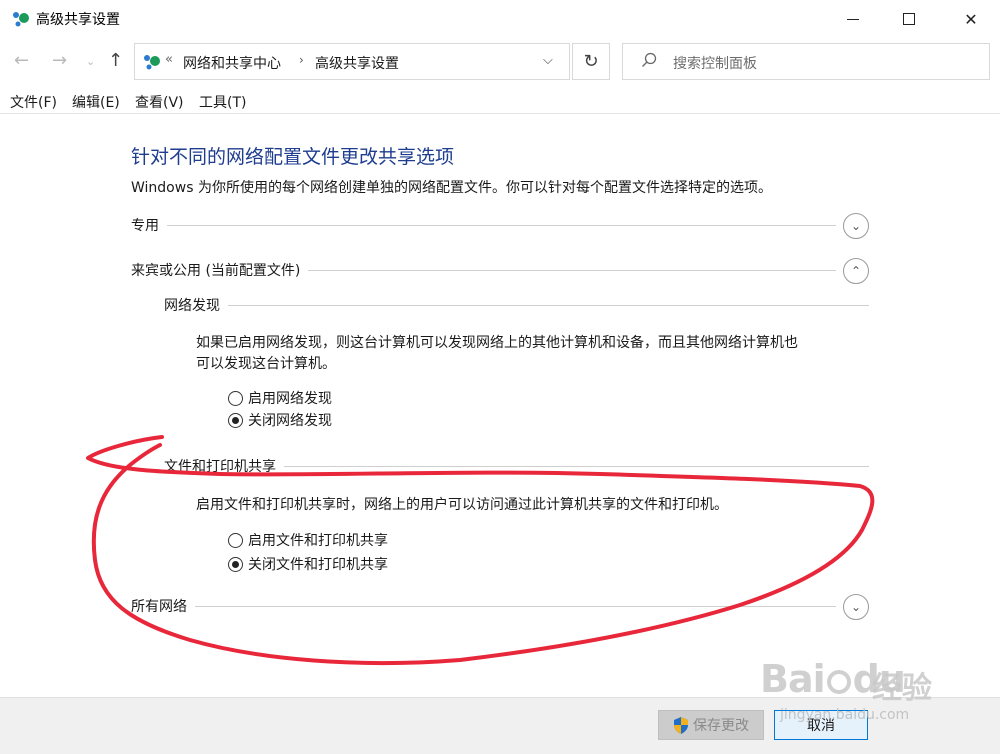 The width and height of the screenshot is (1000, 754). I want to click on minimize-icon, so click(853, 19).